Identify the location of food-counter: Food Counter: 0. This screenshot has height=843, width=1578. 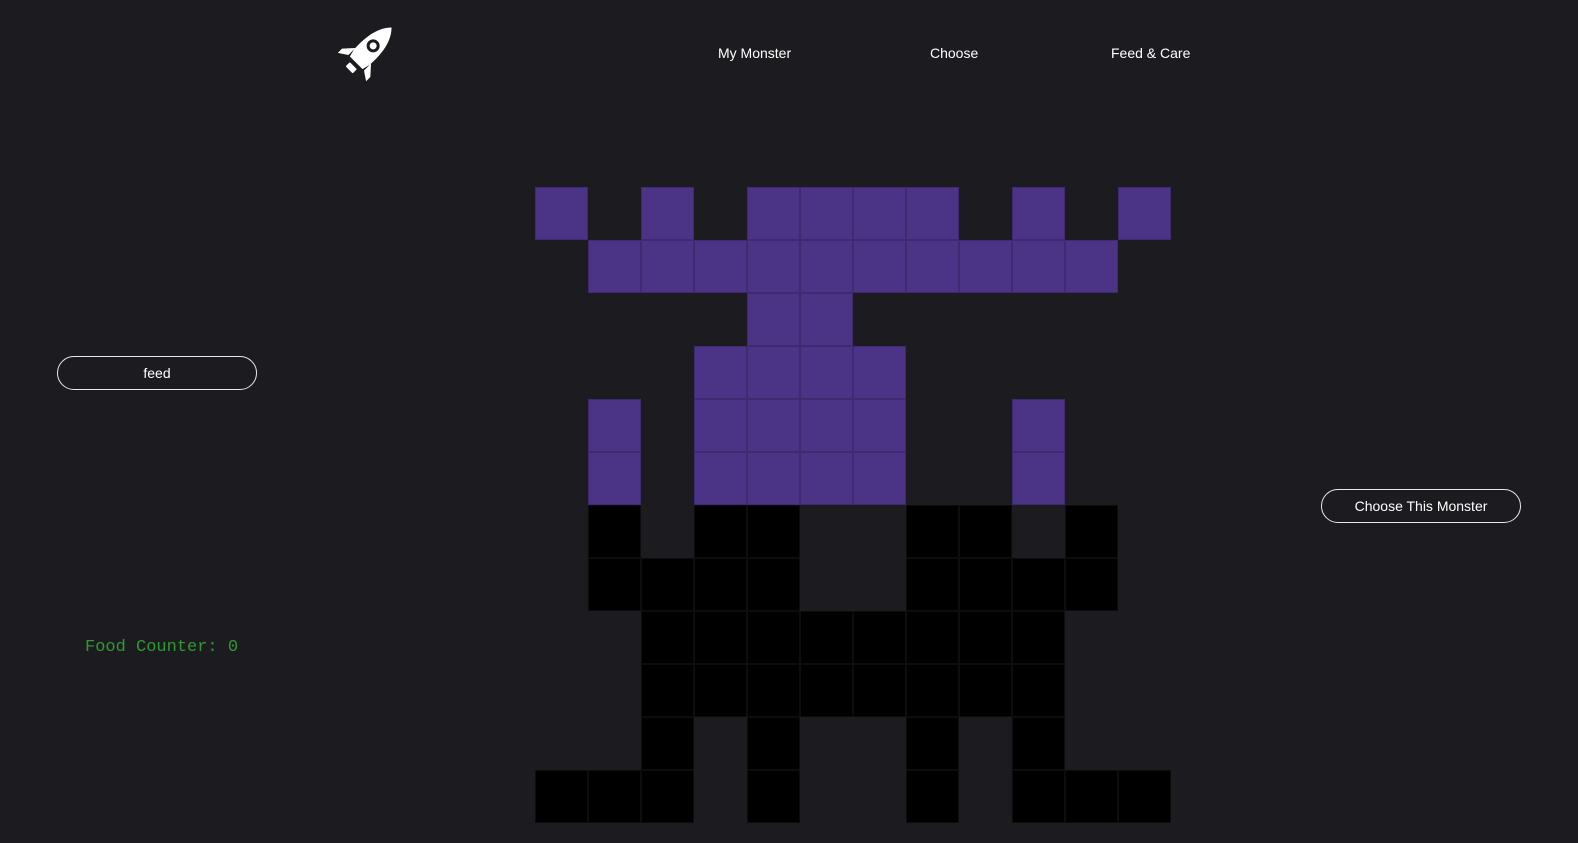
(162, 647).